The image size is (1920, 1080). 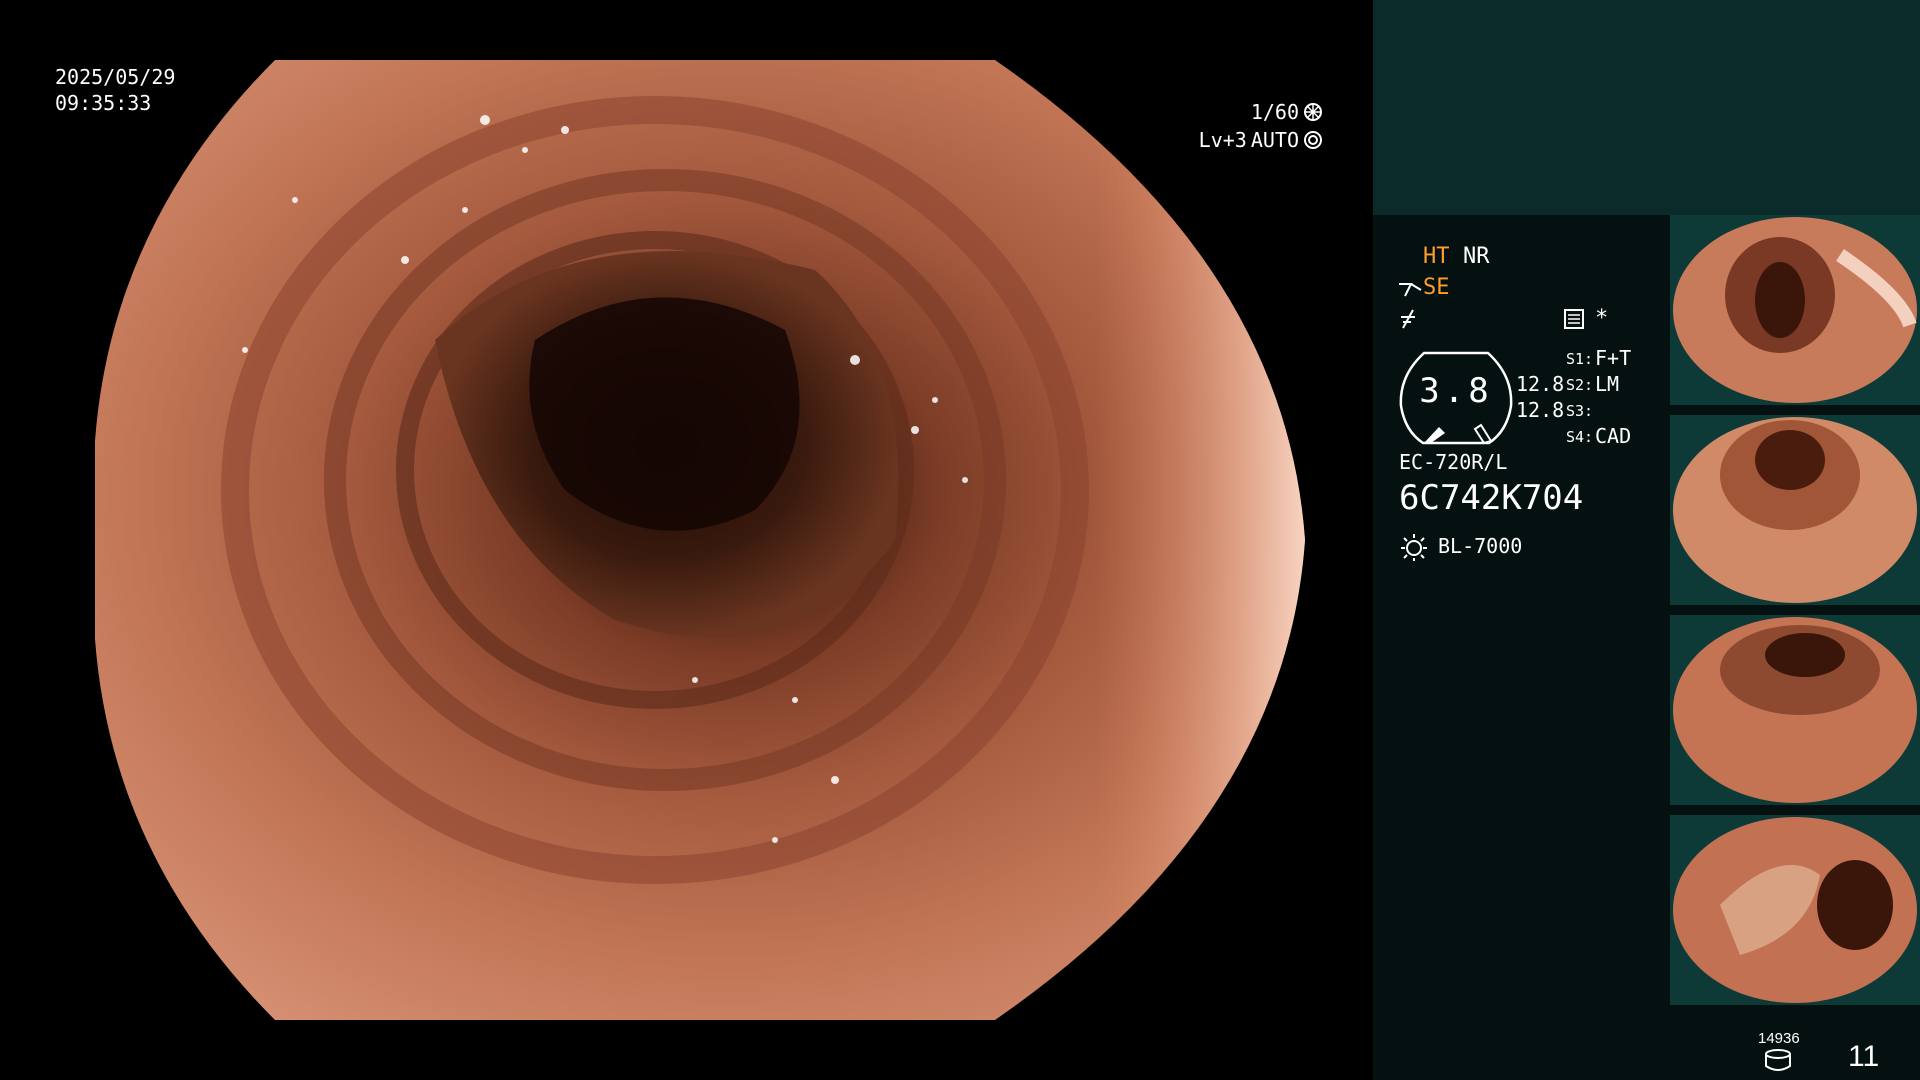 I want to click on thumbnail-strip, so click(x=1795, y=615).